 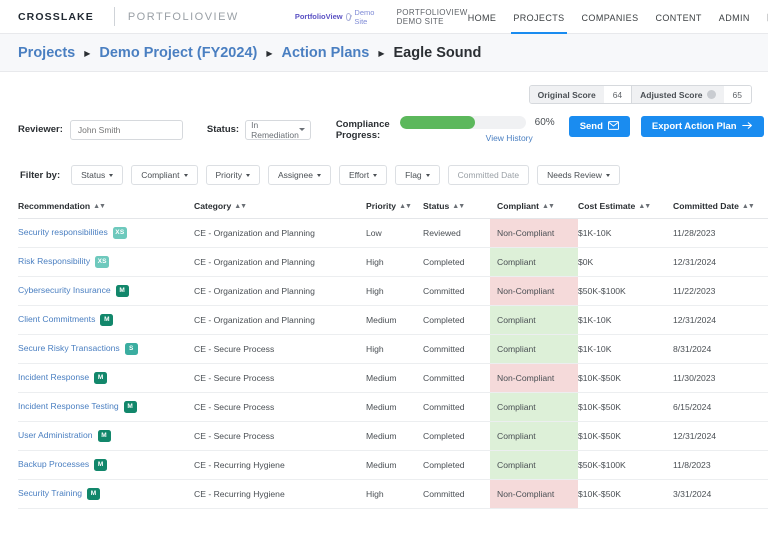 I want to click on column-header-compliant: Compliant ▲▼, so click(x=534, y=210).